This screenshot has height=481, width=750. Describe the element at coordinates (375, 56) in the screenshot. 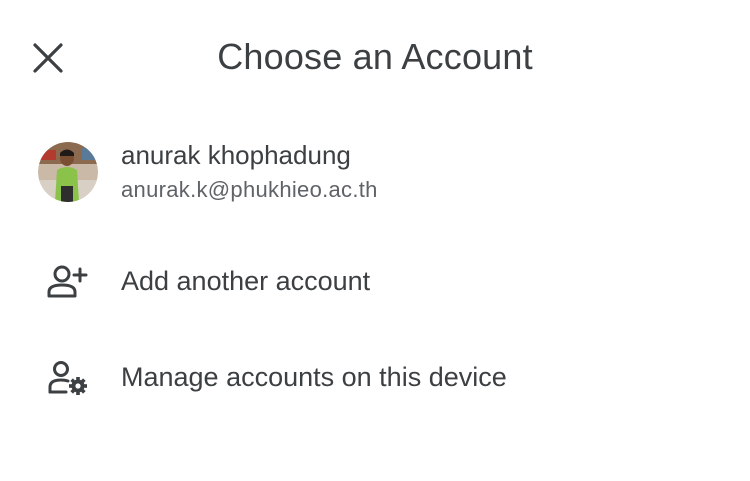

I see `page-title: Choose an Account` at that location.